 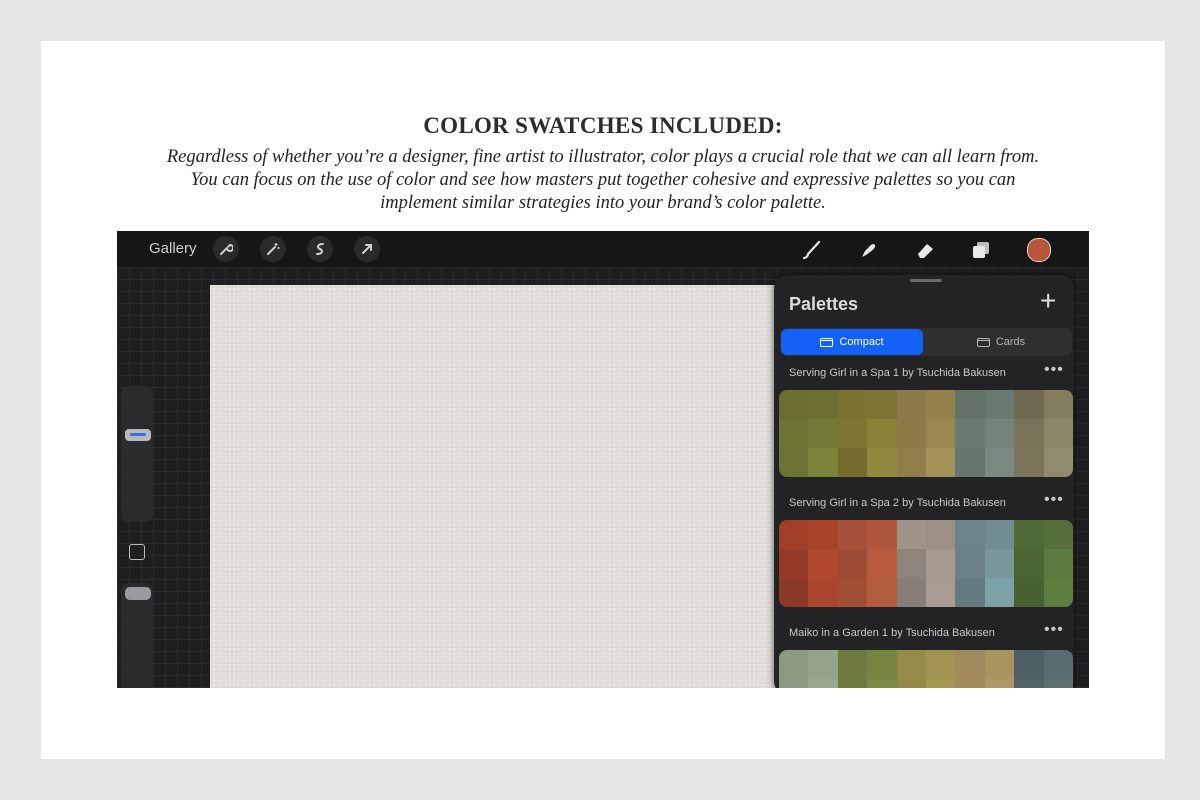 What do you see at coordinates (1048, 301) in the screenshot?
I see `add-palette-button: +` at bounding box center [1048, 301].